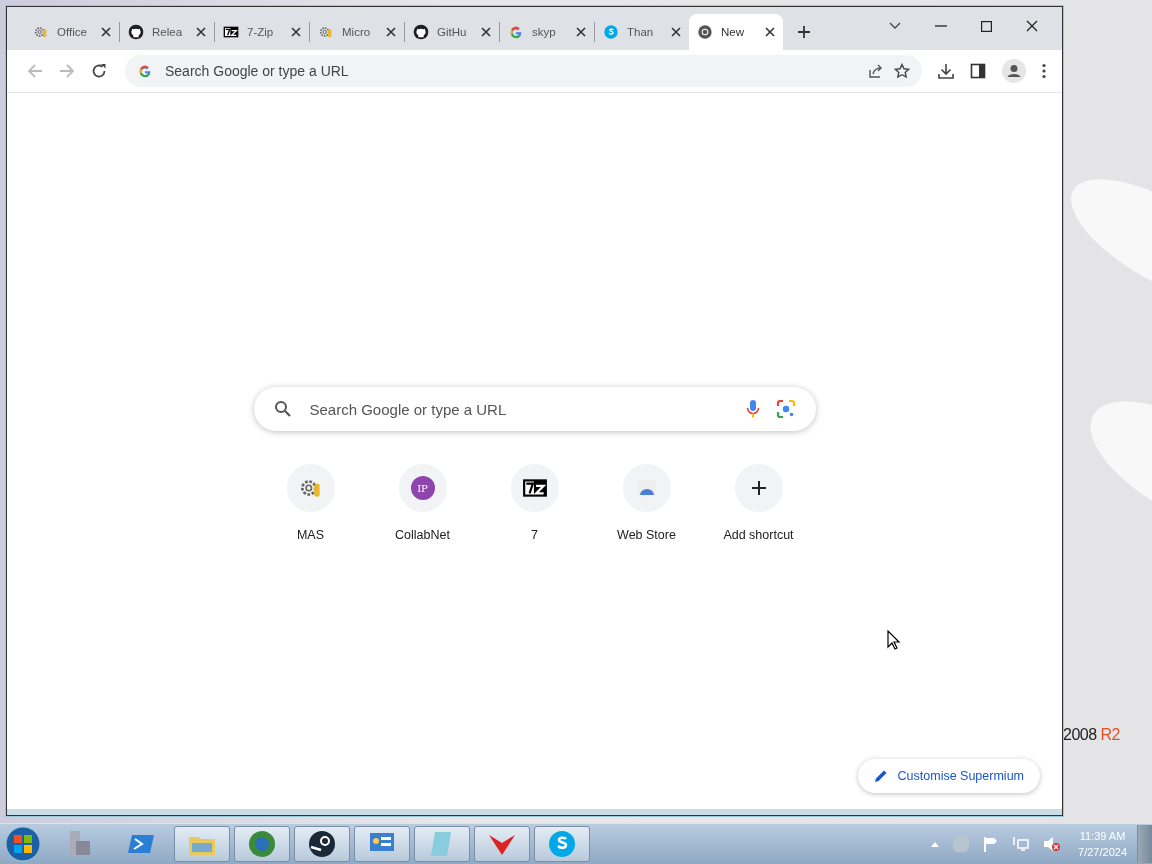 The image size is (1152, 864). I want to click on browser-tab: Than, so click(642, 32).